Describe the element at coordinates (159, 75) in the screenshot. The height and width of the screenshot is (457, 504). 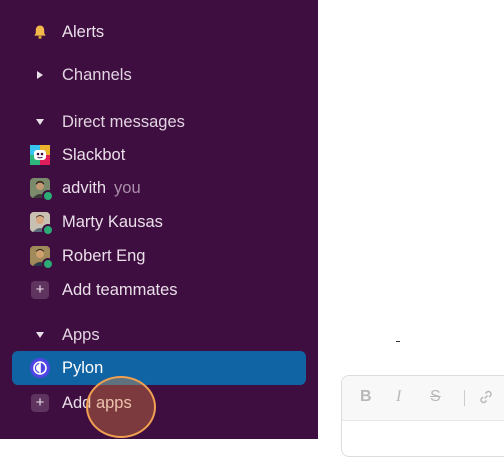
I see `channels-section-toggle: Channels` at that location.